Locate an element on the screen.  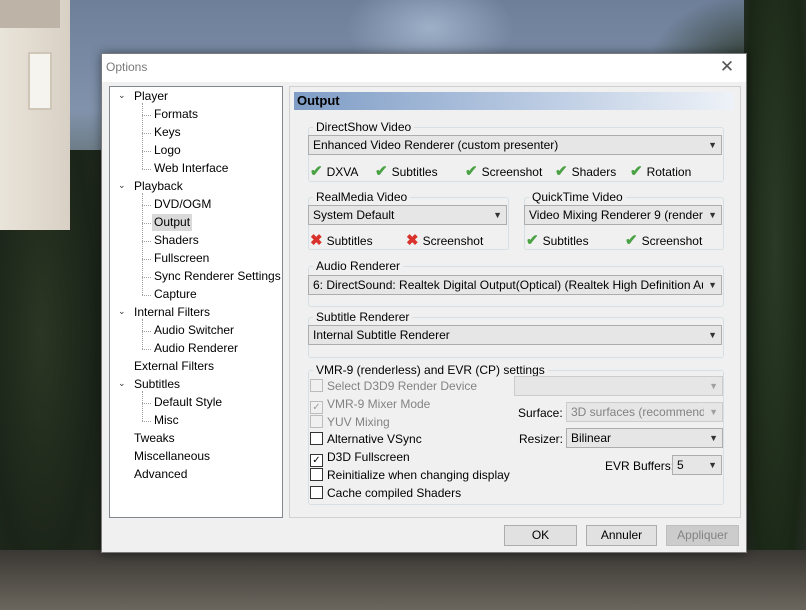
tree-item-default-style: Default Style is located at coordinates (188, 402).